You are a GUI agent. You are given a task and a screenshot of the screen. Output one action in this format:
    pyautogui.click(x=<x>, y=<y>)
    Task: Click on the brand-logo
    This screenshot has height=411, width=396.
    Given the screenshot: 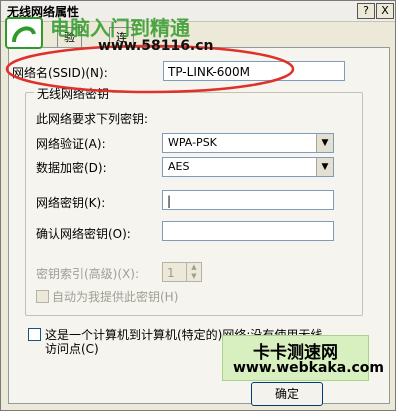 What is the action you would take?
    pyautogui.click(x=24, y=33)
    